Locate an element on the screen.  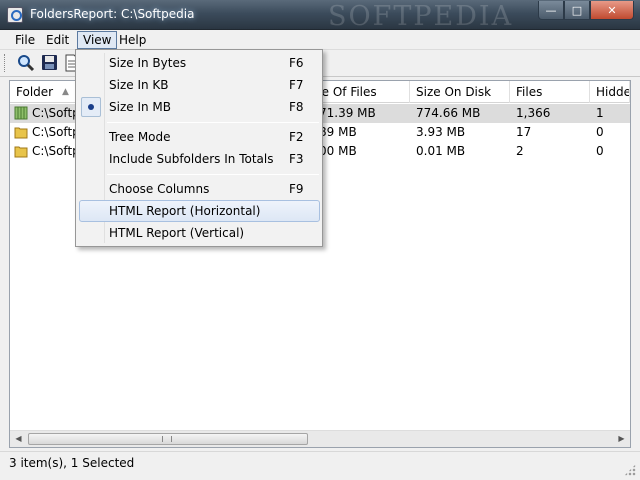
search-icon is located at coordinates (26, 63).